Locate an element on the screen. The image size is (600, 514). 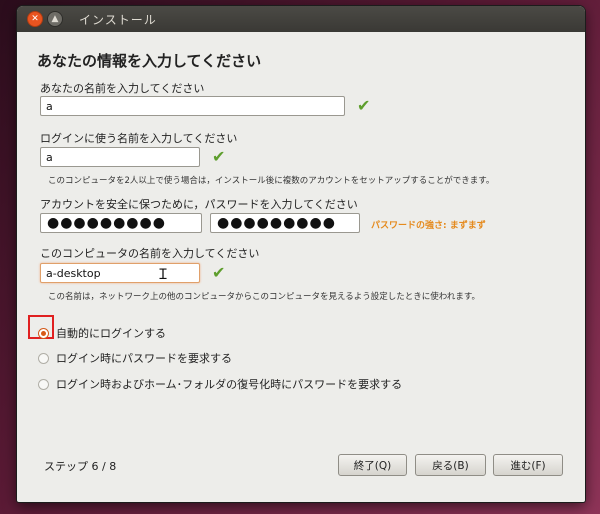
computer-name-check-icon: ✔ is located at coordinates (219, 272).